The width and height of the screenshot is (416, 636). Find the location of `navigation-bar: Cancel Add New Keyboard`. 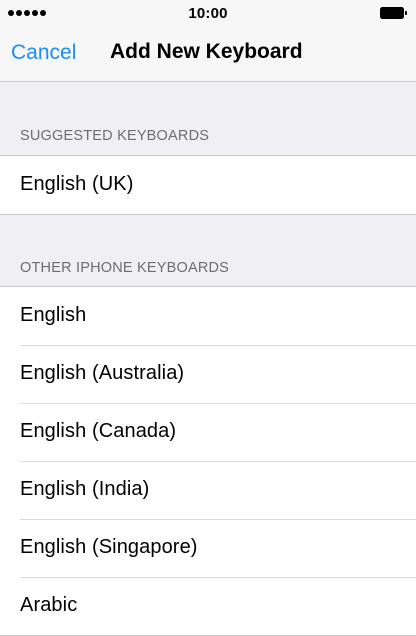

navigation-bar: Cancel Add New Keyboard is located at coordinates (208, 54).